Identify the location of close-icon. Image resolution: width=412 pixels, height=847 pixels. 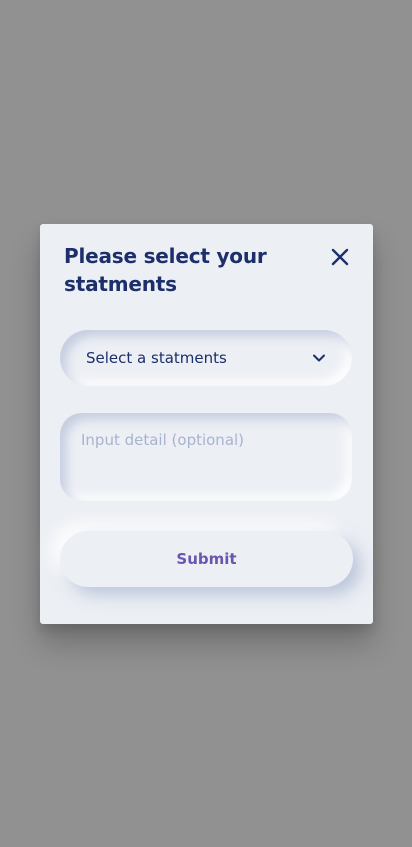
(340, 257).